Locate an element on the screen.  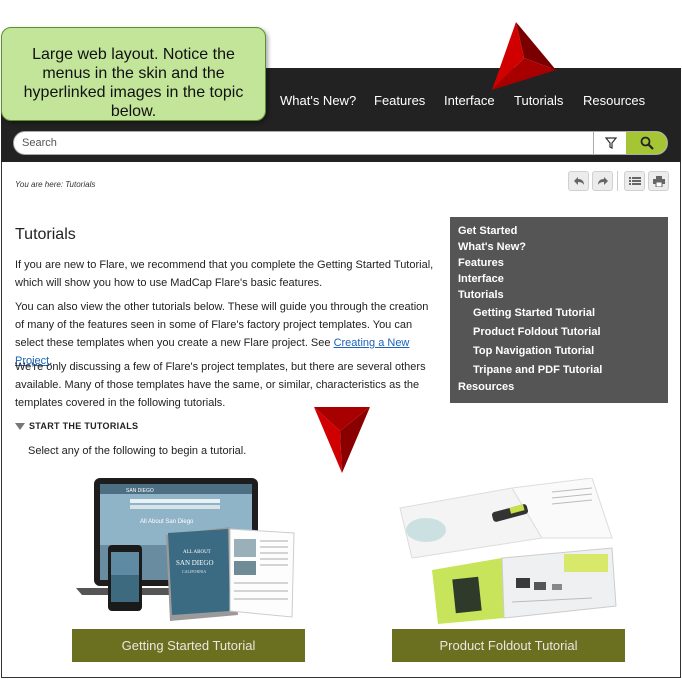
book-top-text: ALL ABOUT is located at coordinates (197, 552).